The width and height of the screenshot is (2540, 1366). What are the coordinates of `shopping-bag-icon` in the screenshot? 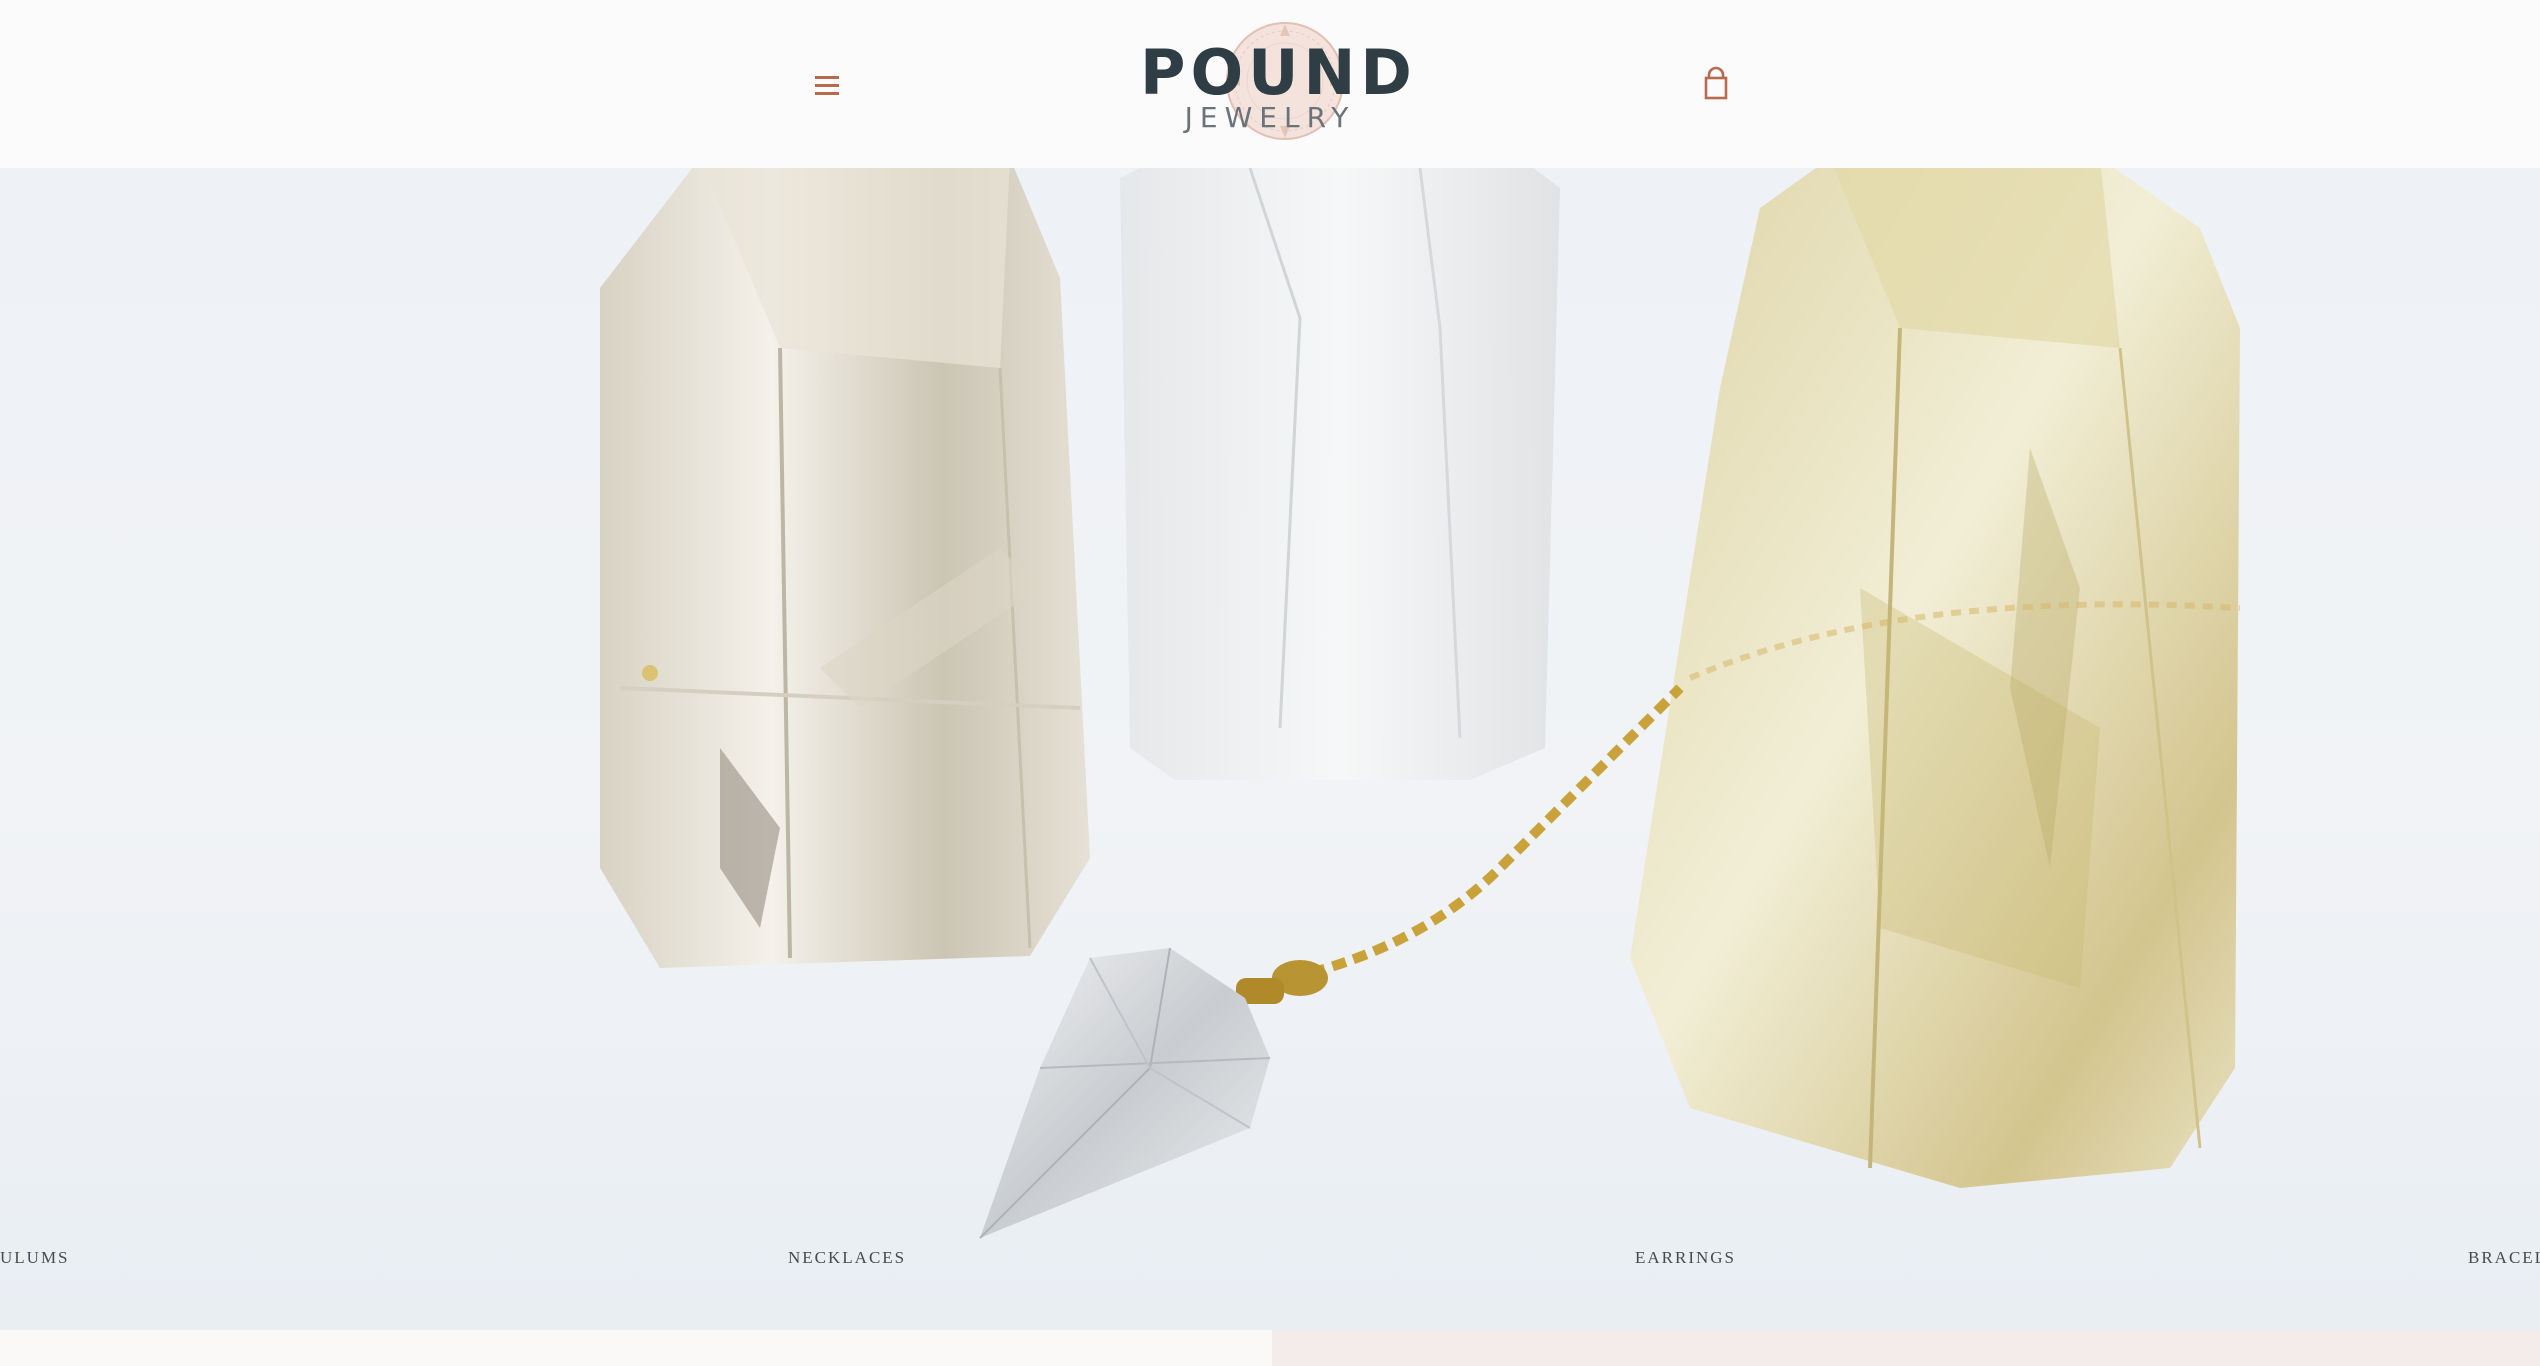 It's located at (1716, 83).